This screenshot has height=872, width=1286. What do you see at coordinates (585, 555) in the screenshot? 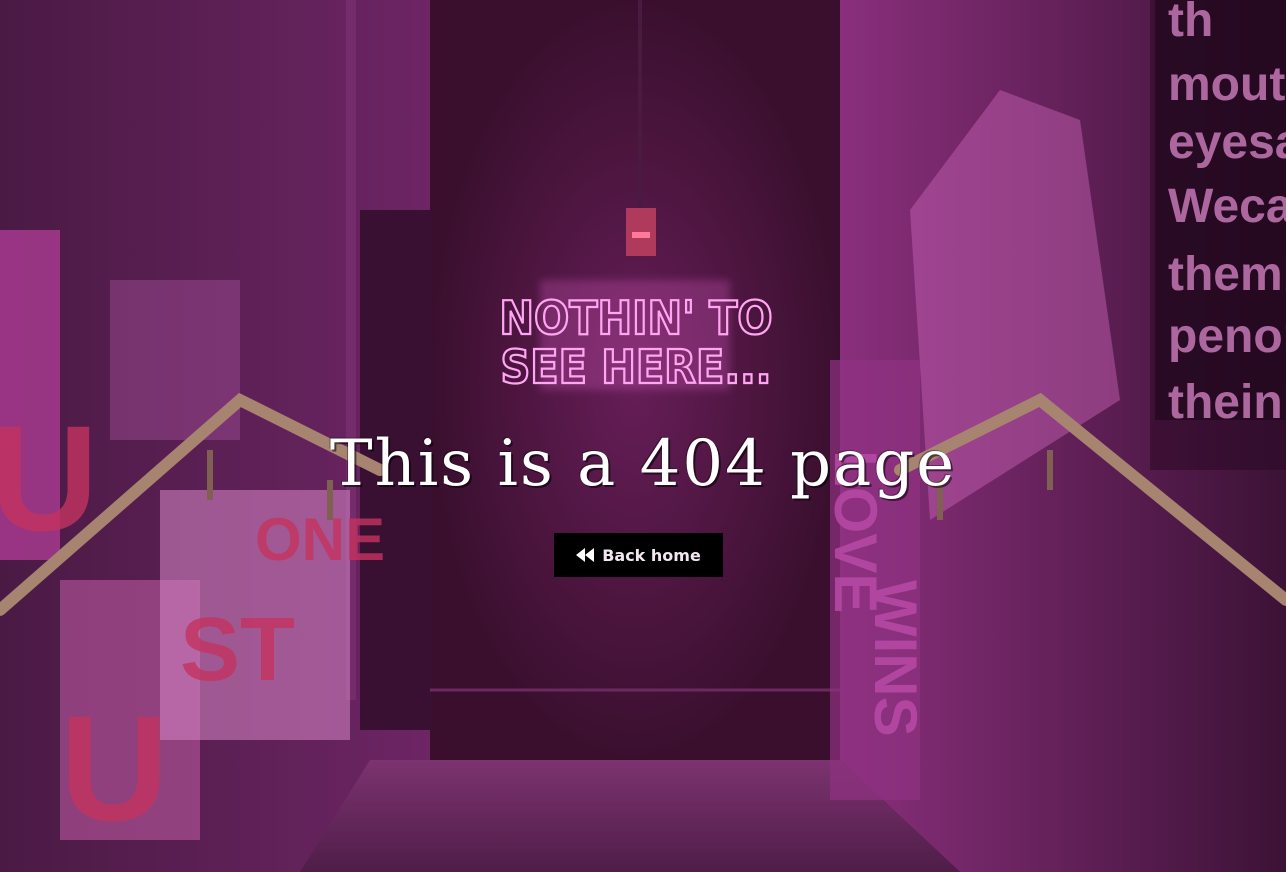
I see `rewind-icon` at bounding box center [585, 555].